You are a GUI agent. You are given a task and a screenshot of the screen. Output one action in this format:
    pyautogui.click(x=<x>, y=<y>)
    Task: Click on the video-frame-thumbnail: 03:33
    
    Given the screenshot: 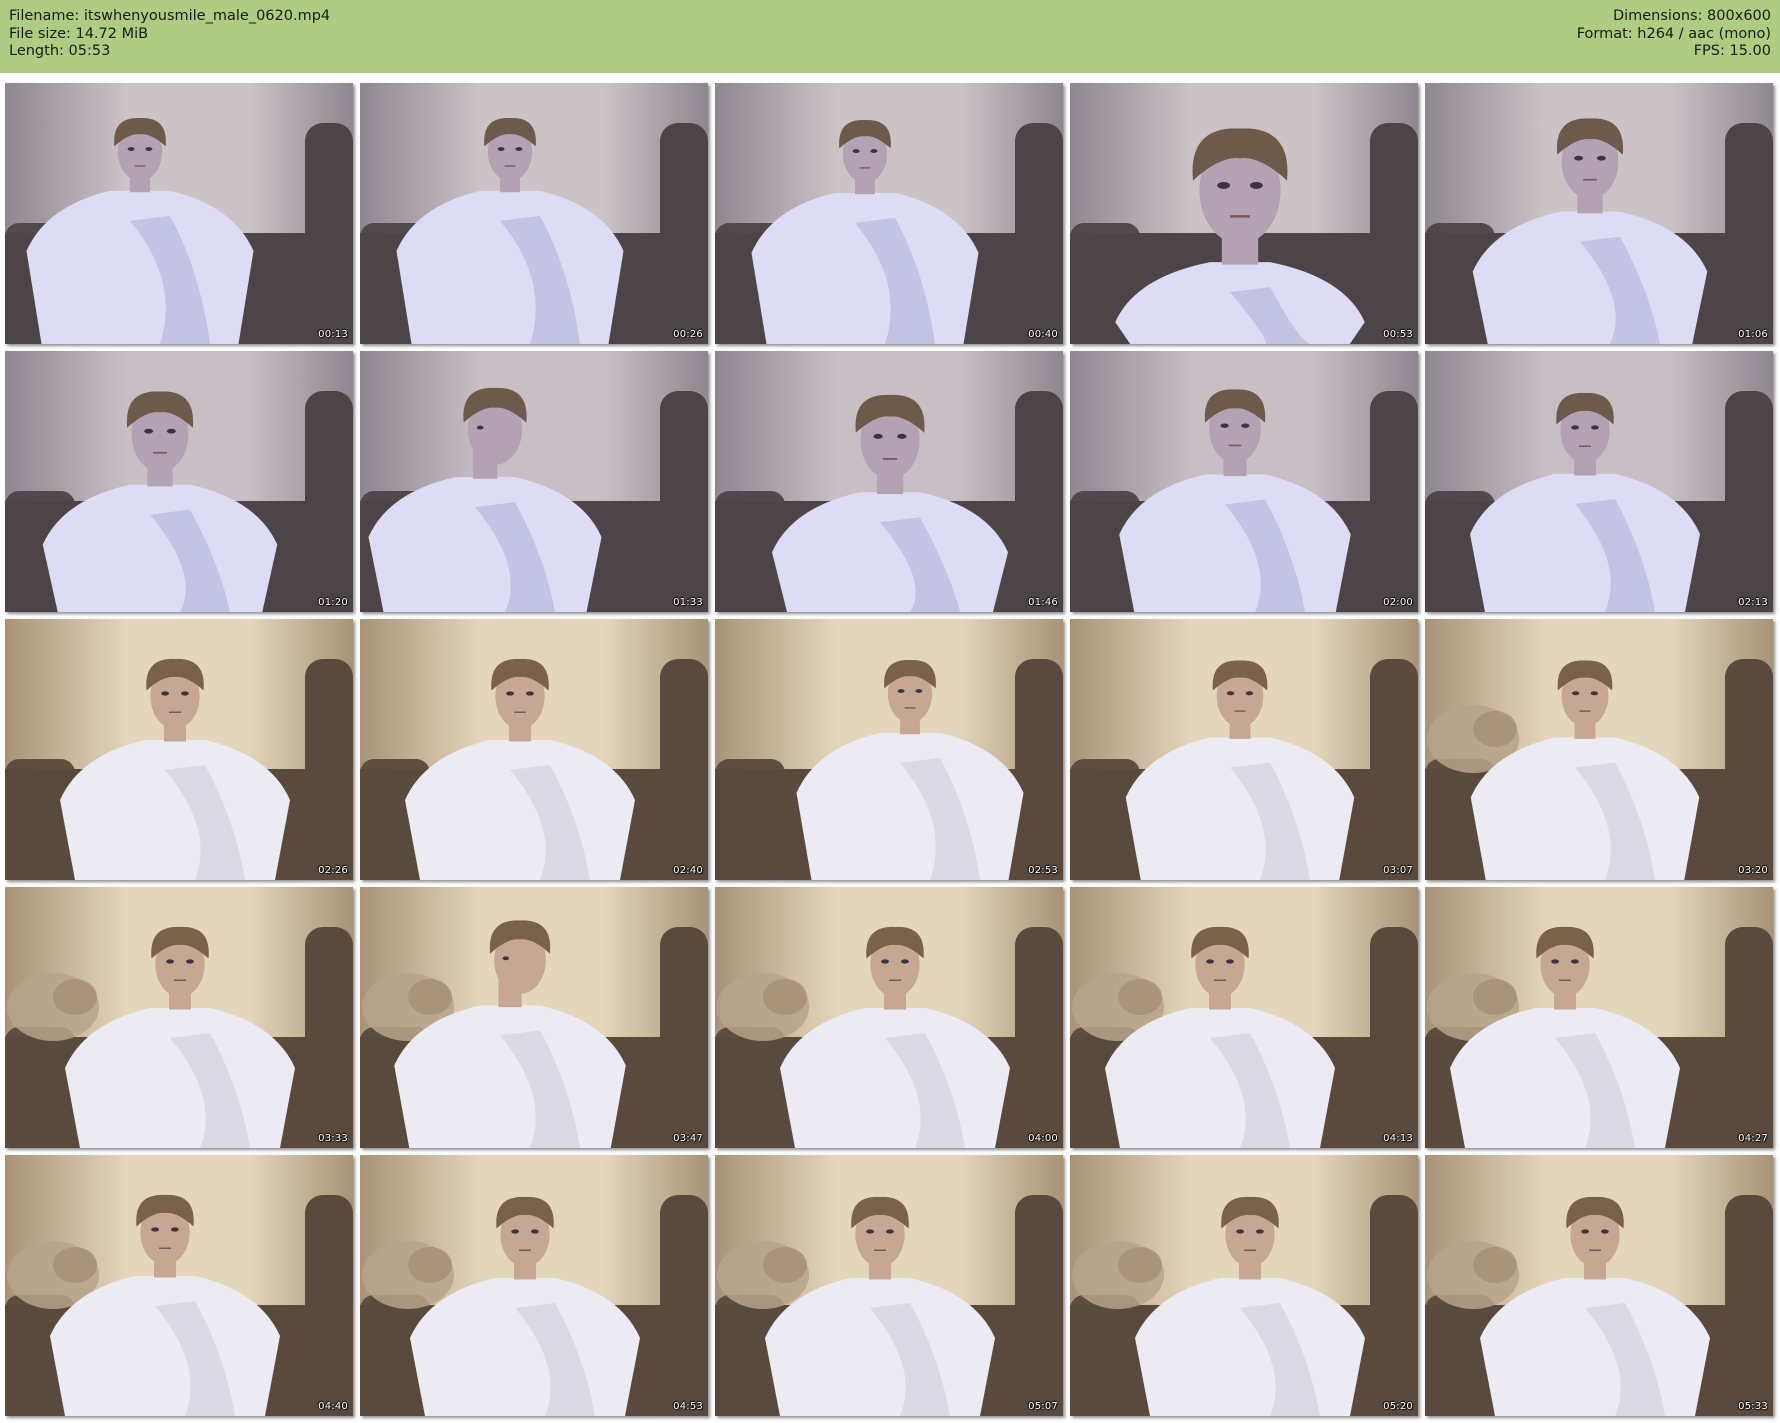 What is the action you would take?
    pyautogui.click(x=179, y=1017)
    